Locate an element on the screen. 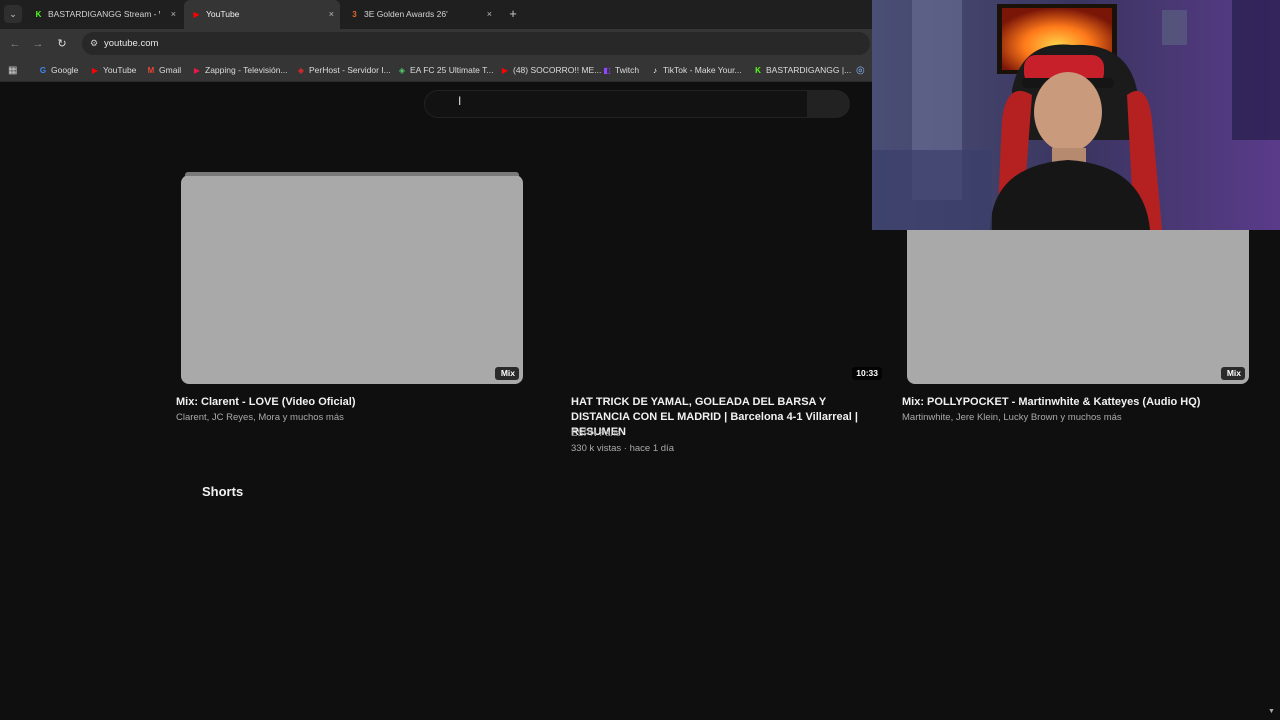 This screenshot has width=1280, height=720. browser-toolbar: ← → ↻ ⚙ youtube.com is located at coordinates (436, 43).